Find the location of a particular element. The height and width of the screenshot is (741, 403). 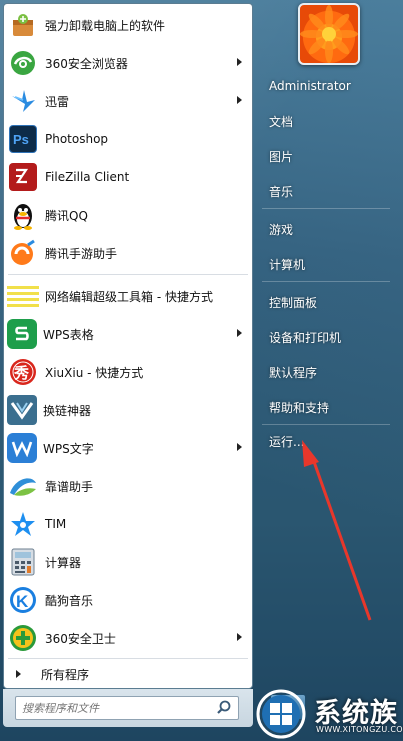

menu-item-user: Administrator is located at coordinates (327, 86).